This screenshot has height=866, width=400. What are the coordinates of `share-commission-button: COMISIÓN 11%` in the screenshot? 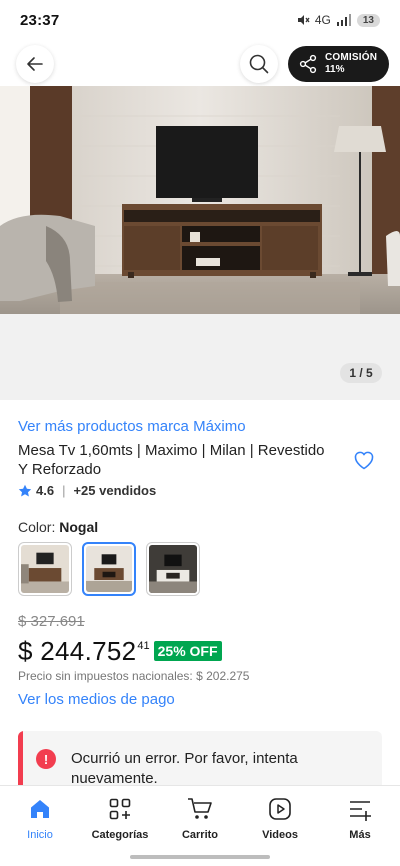 It's located at (338, 64).